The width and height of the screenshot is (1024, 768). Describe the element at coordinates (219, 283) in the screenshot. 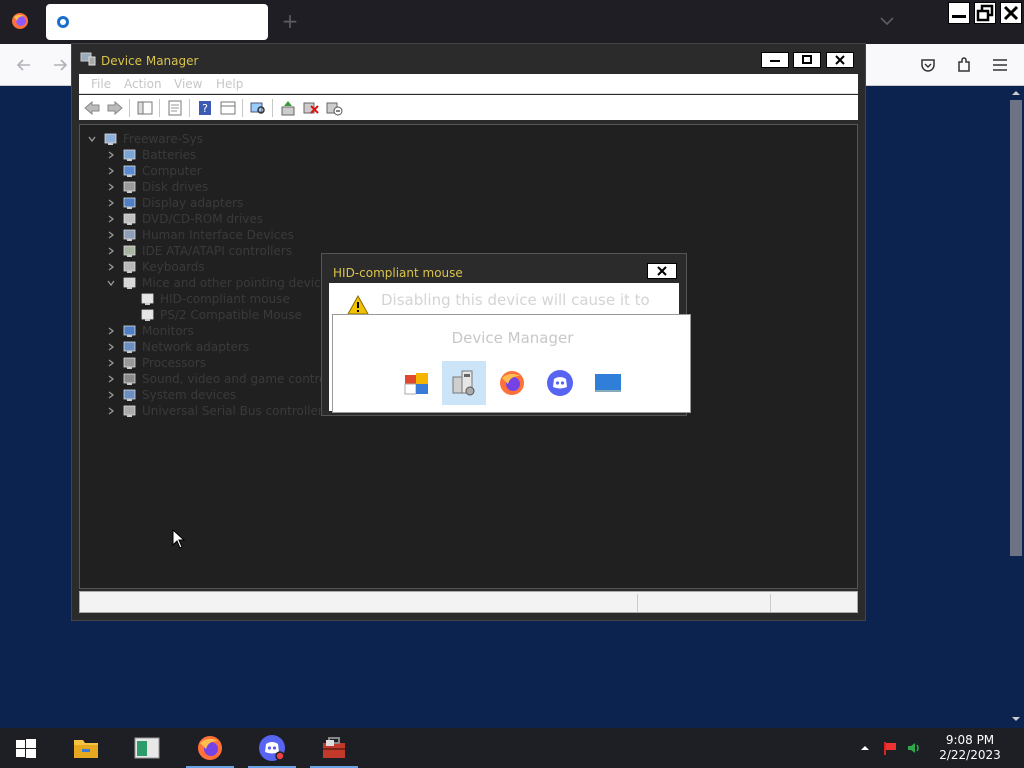

I see `tree-category: Mice and other pointing devices` at that location.